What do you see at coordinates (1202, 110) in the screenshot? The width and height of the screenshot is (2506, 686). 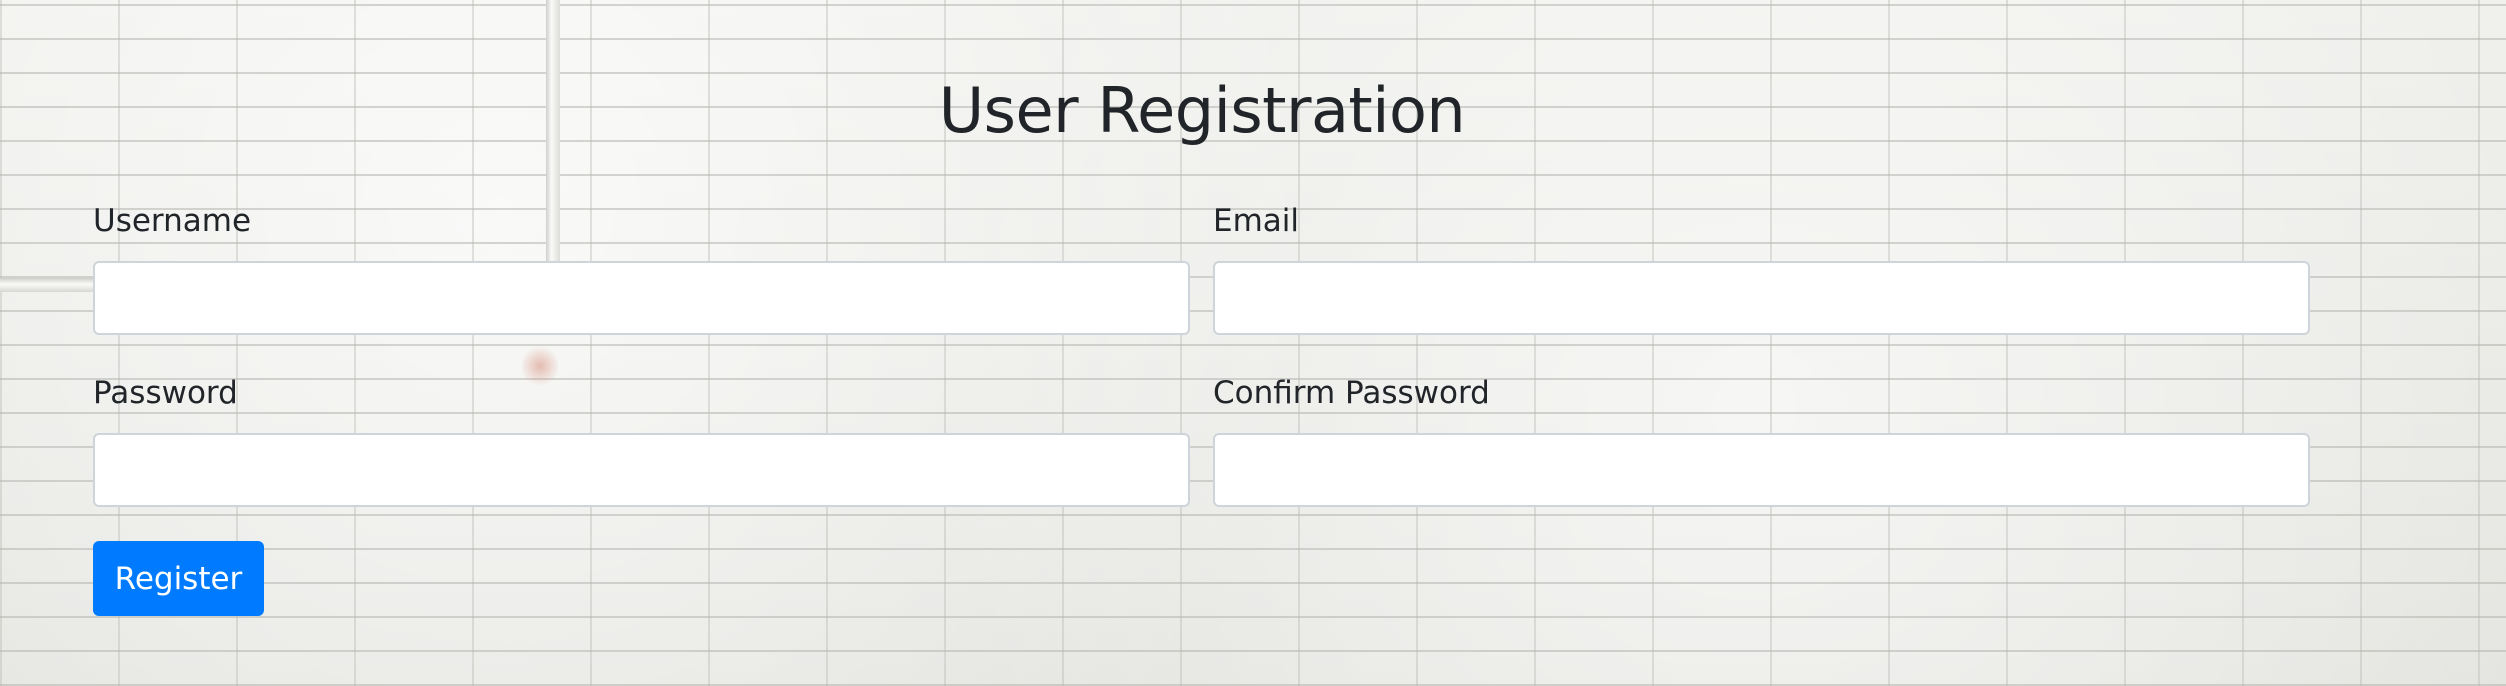 I see `page-title: User Registration` at bounding box center [1202, 110].